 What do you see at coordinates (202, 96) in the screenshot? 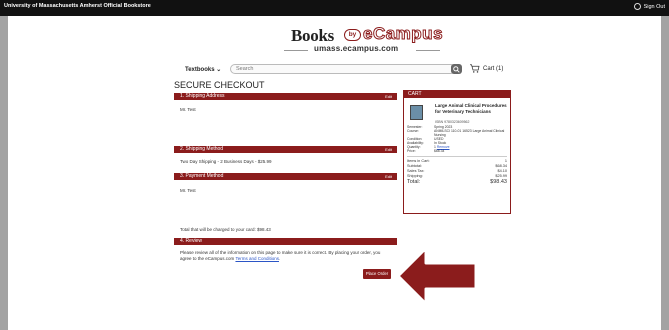
I see `shipping-address-title: 1. Shipping Address` at bounding box center [202, 96].